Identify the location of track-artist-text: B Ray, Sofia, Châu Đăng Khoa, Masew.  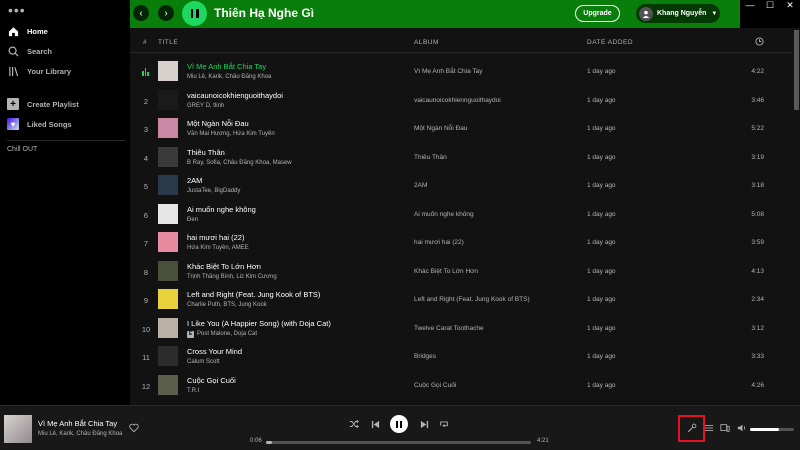
(239, 163).